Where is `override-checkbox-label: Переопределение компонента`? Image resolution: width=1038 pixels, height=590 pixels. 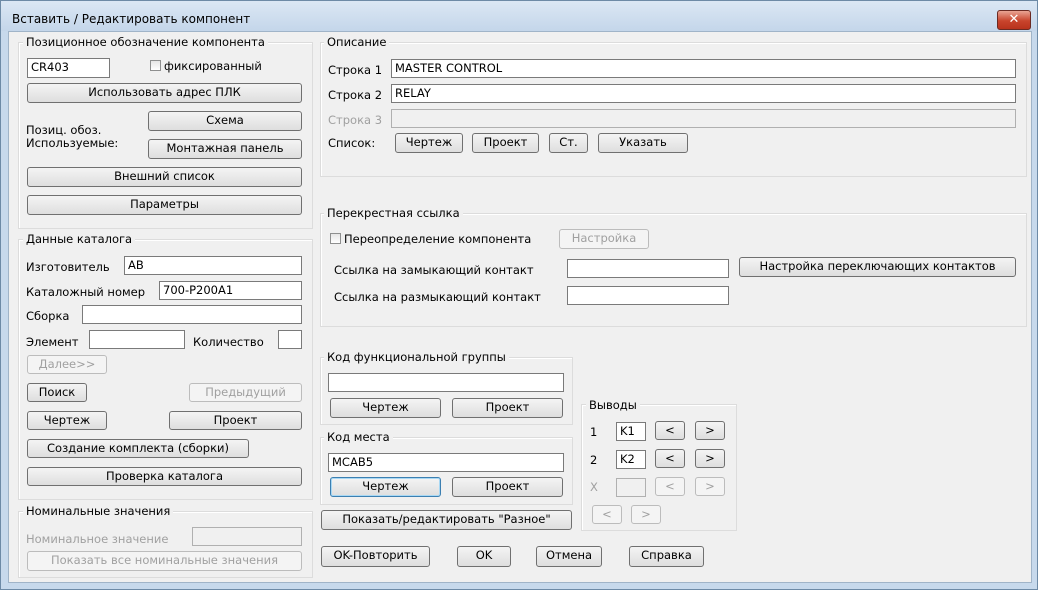 override-checkbox-label: Переопределение компонента is located at coordinates (438, 239).